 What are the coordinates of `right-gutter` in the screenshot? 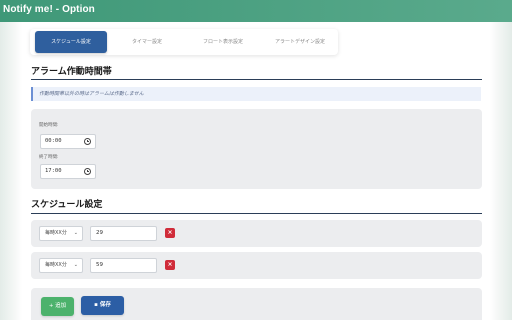 It's located at (501, 171).